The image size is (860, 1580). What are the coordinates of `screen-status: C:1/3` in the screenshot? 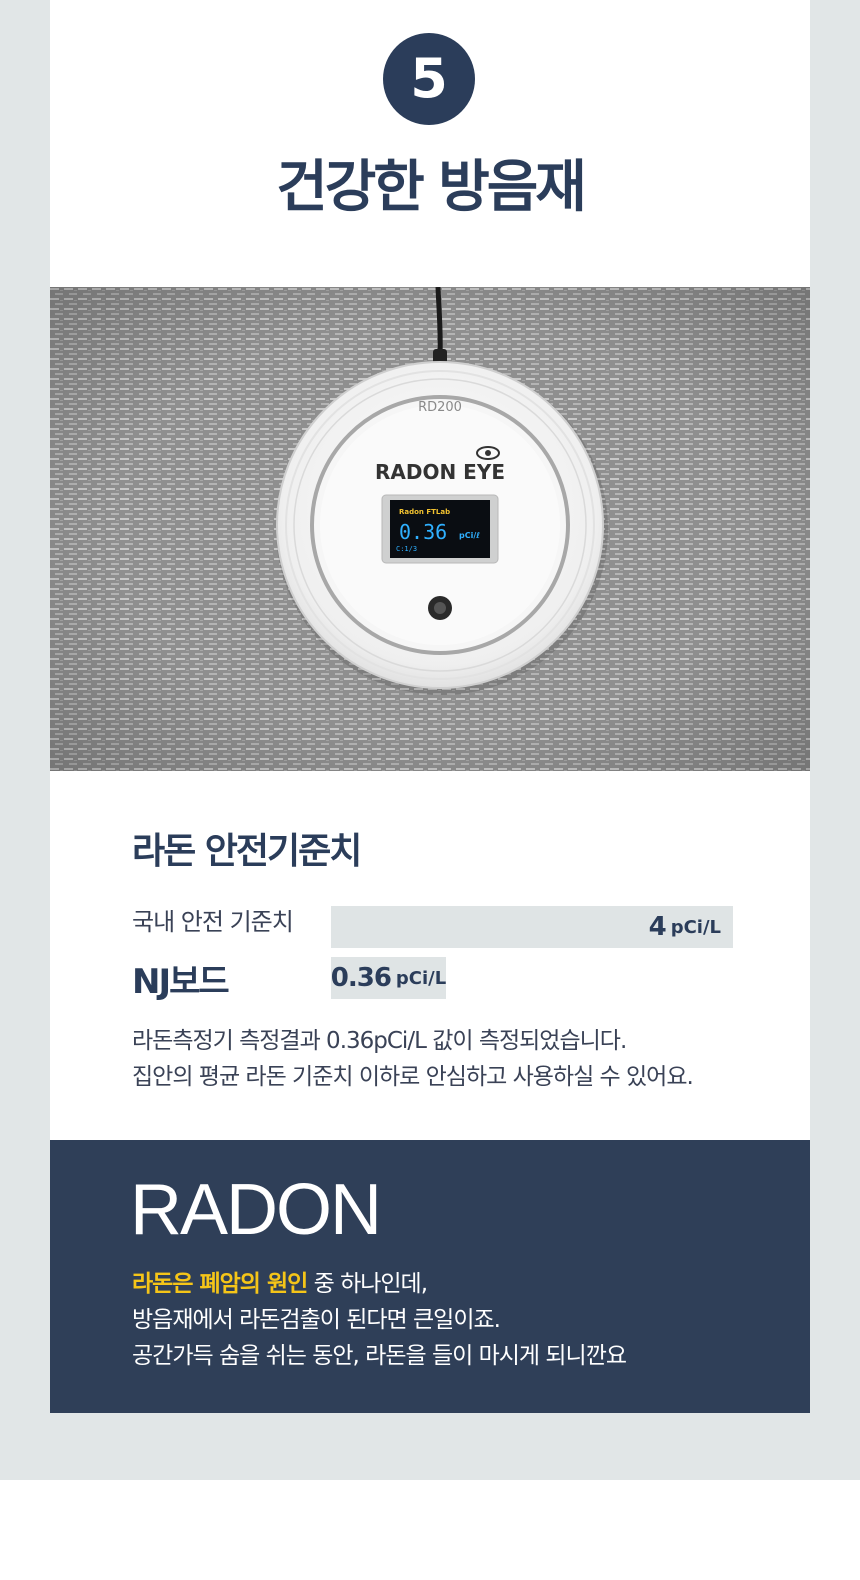 It's located at (406, 549).